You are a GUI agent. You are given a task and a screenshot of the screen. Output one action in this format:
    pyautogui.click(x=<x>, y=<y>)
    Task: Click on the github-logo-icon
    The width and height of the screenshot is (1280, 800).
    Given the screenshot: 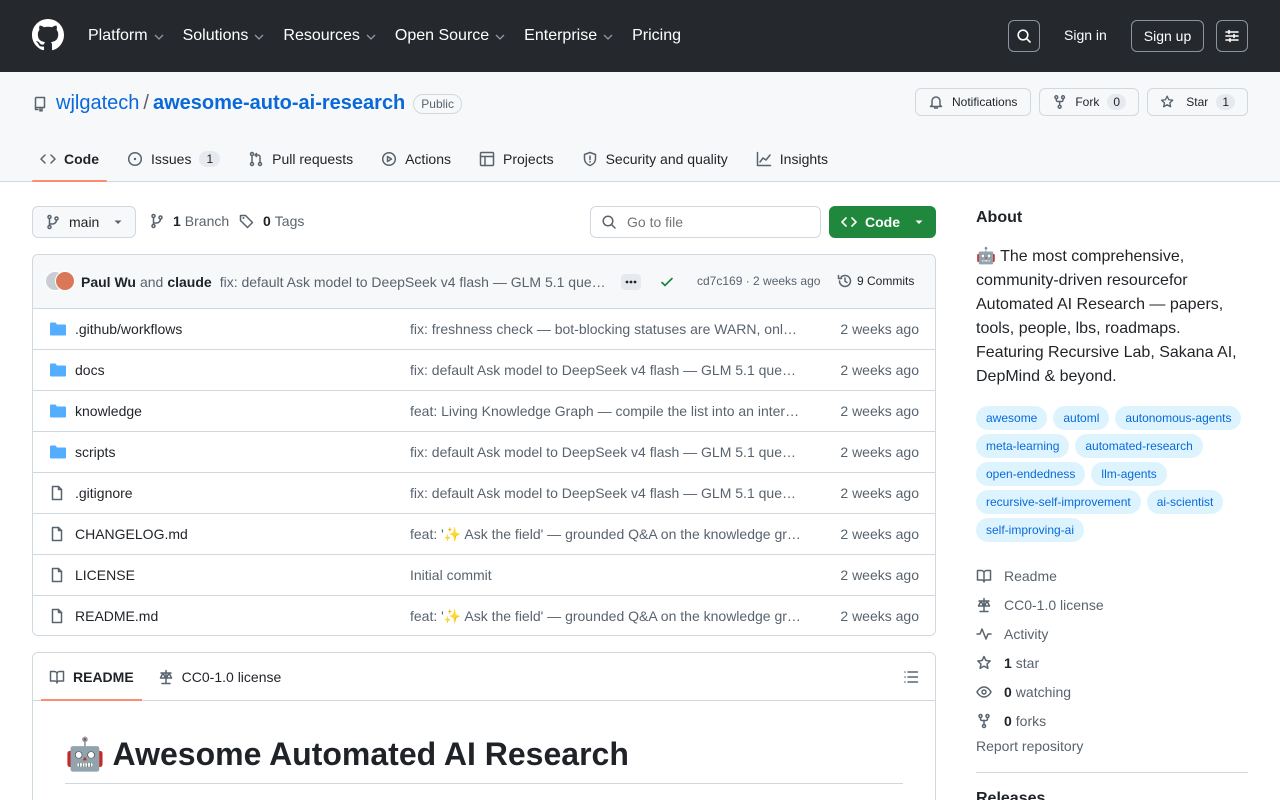 What is the action you would take?
    pyautogui.click(x=48, y=35)
    